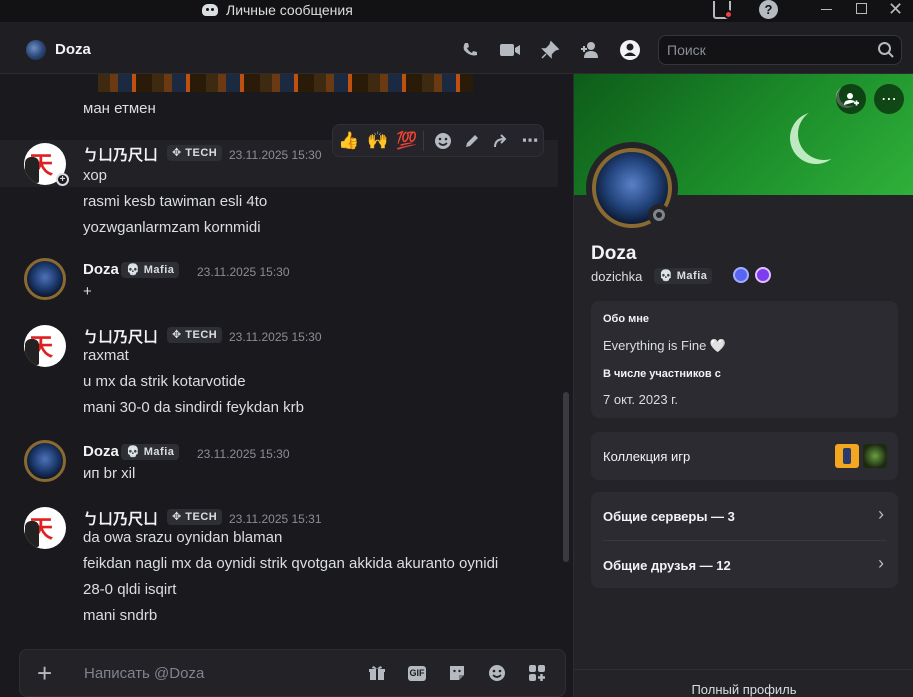  What do you see at coordinates (133, 270) in the screenshot?
I see `tag-icon: 💀` at bounding box center [133, 270].